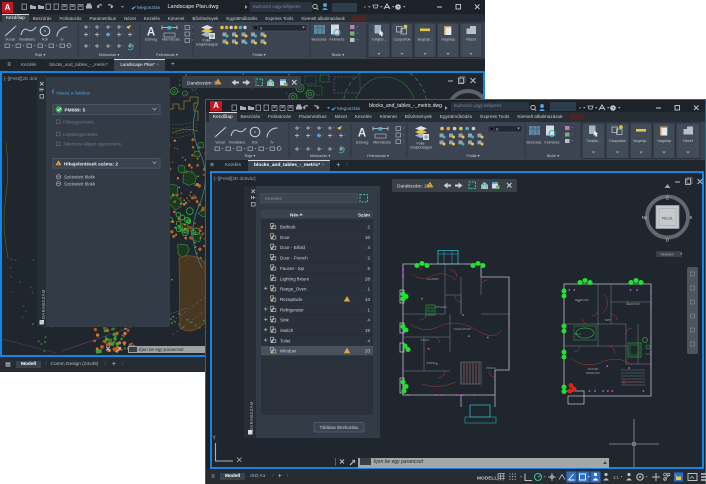  Describe the element at coordinates (667, 198) in the screenshot. I see `svg-text: É` at that location.